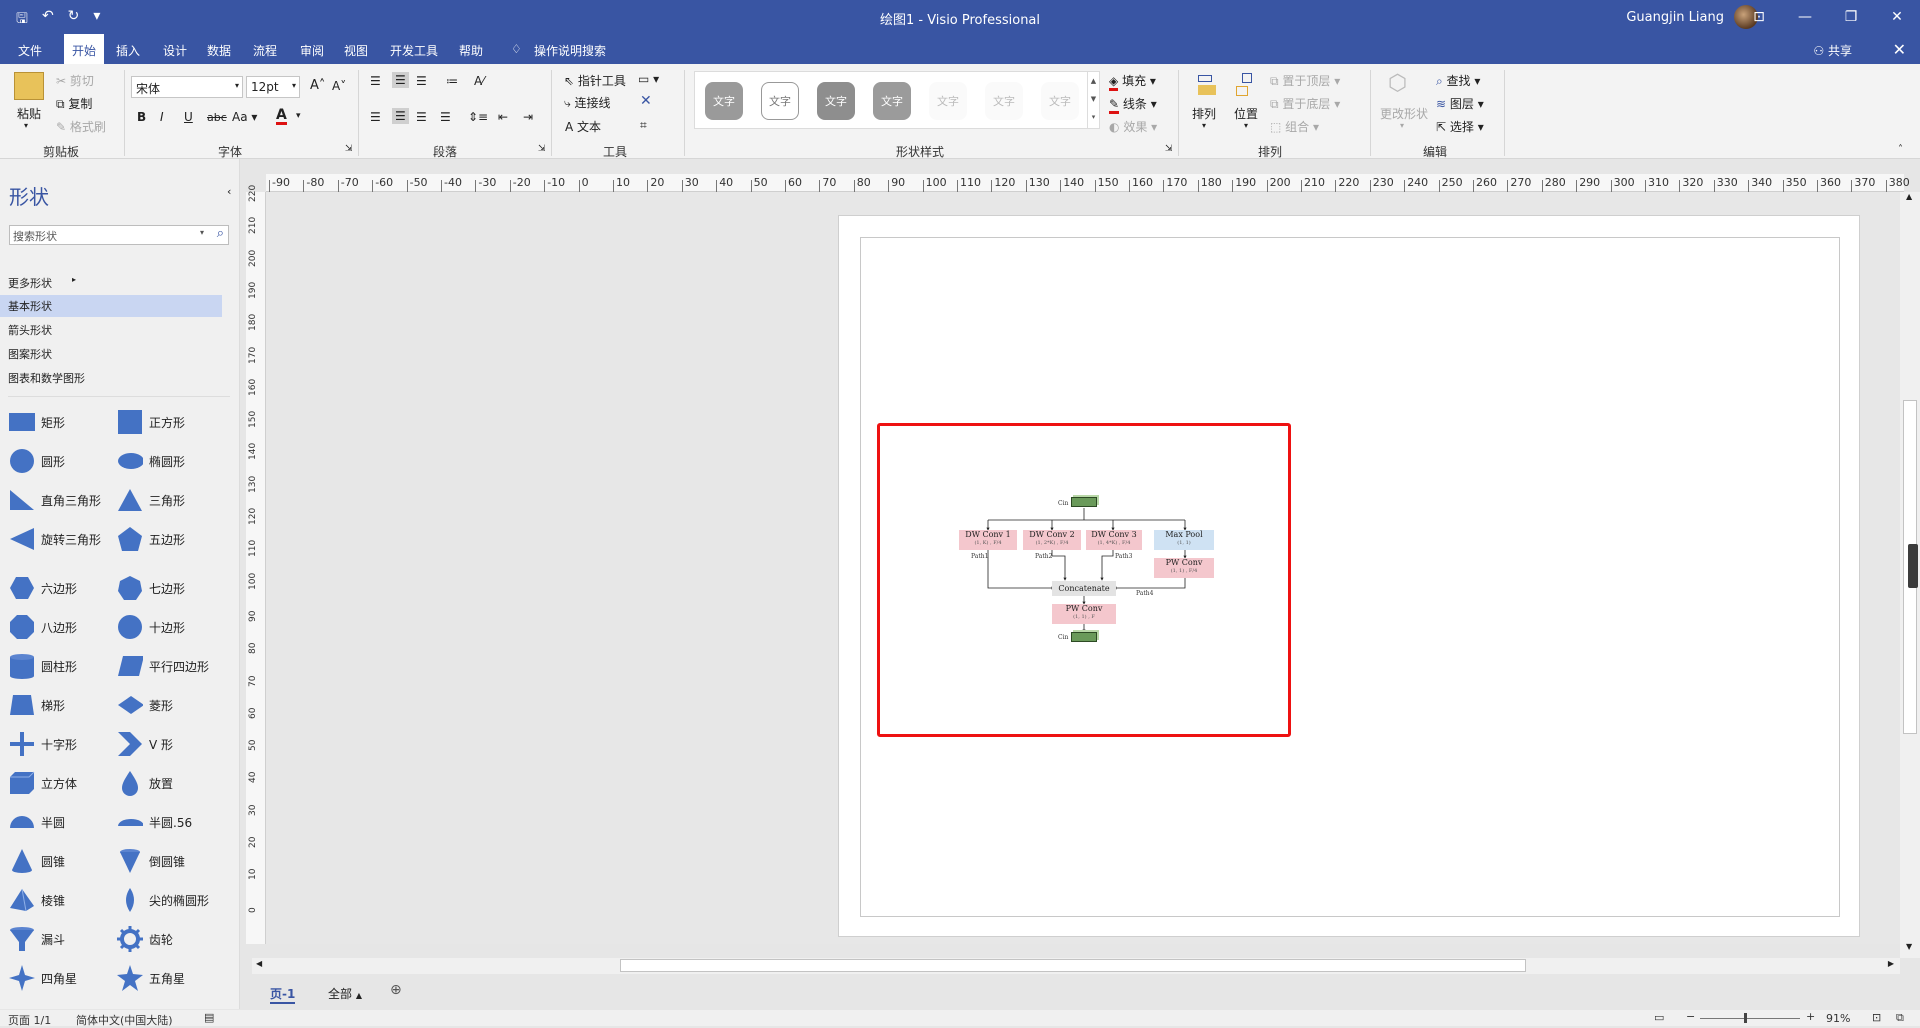 Image resolution: width=1920 pixels, height=1028 pixels. Describe the element at coordinates (37, 900) in the screenshot. I see `shape-pyramid: 棱锥` at that location.